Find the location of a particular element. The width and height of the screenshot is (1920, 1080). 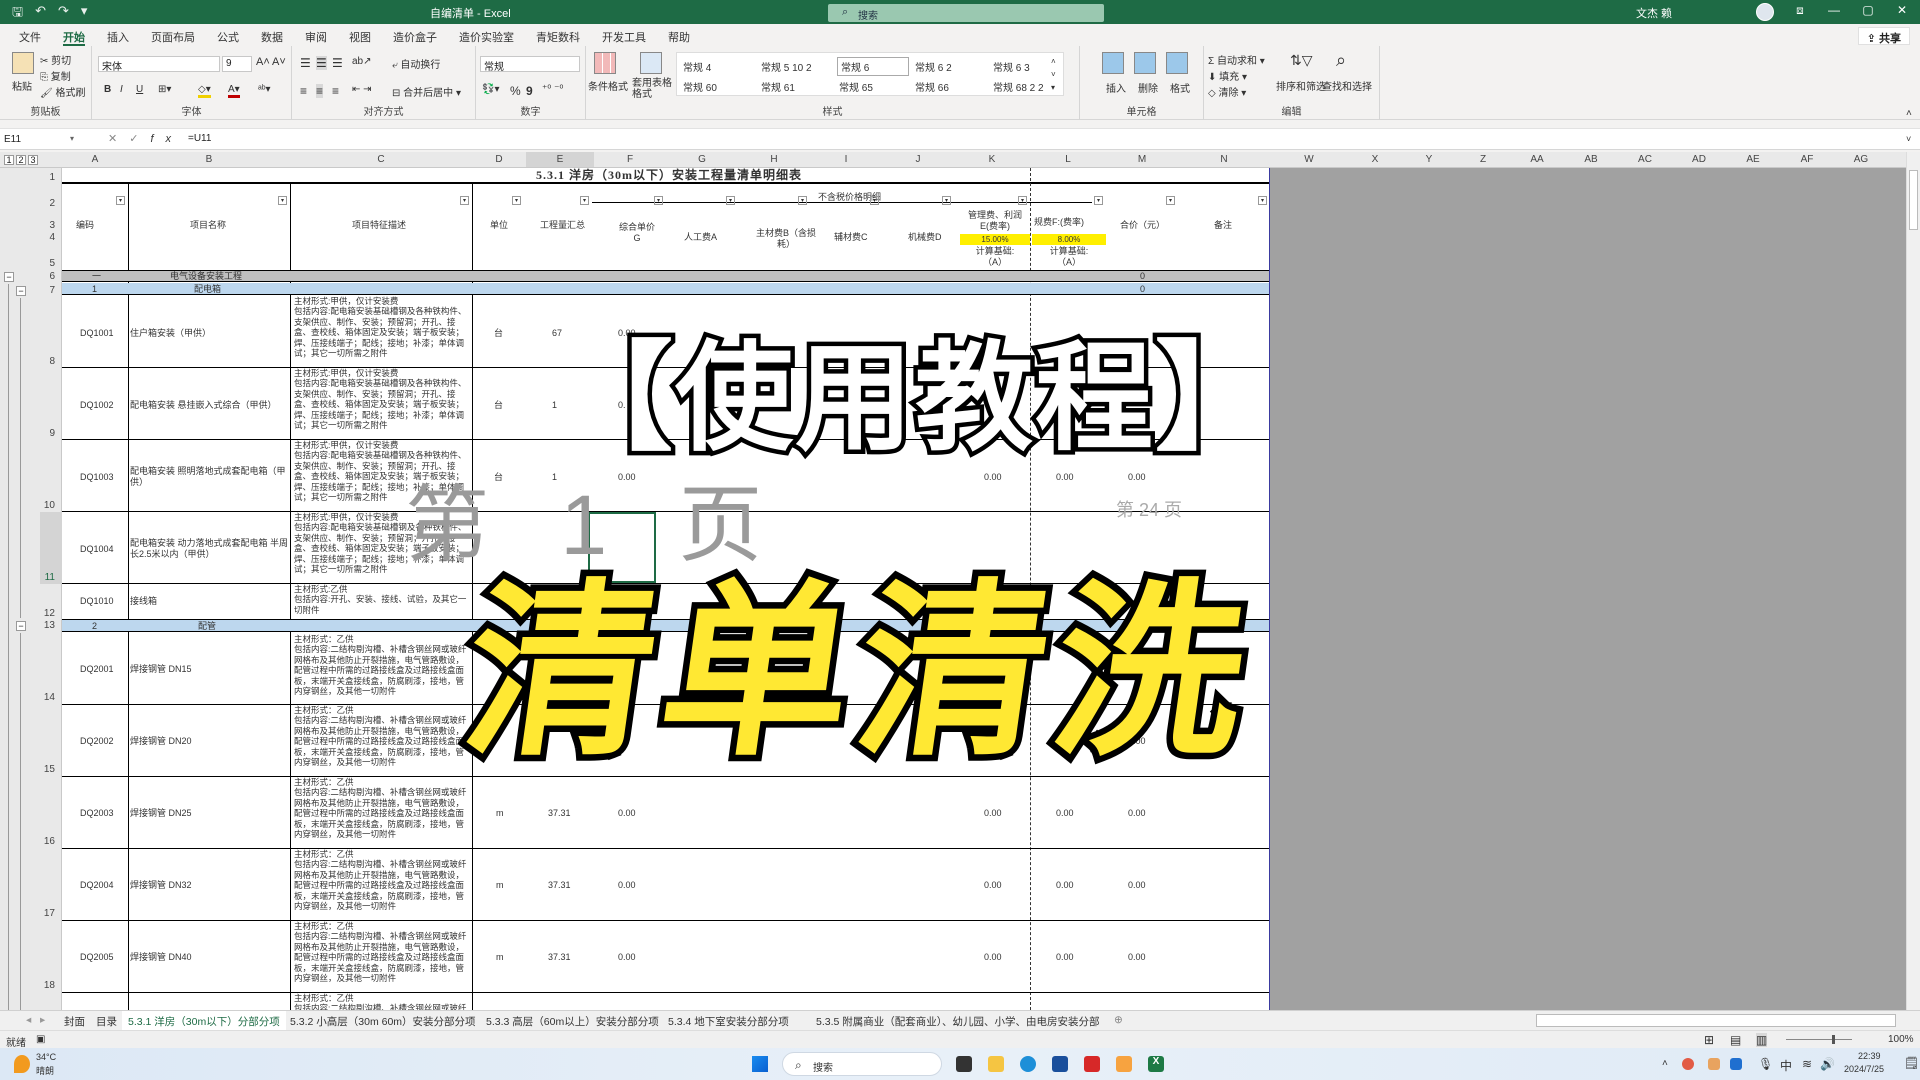

column-header: G is located at coordinates (702, 159).